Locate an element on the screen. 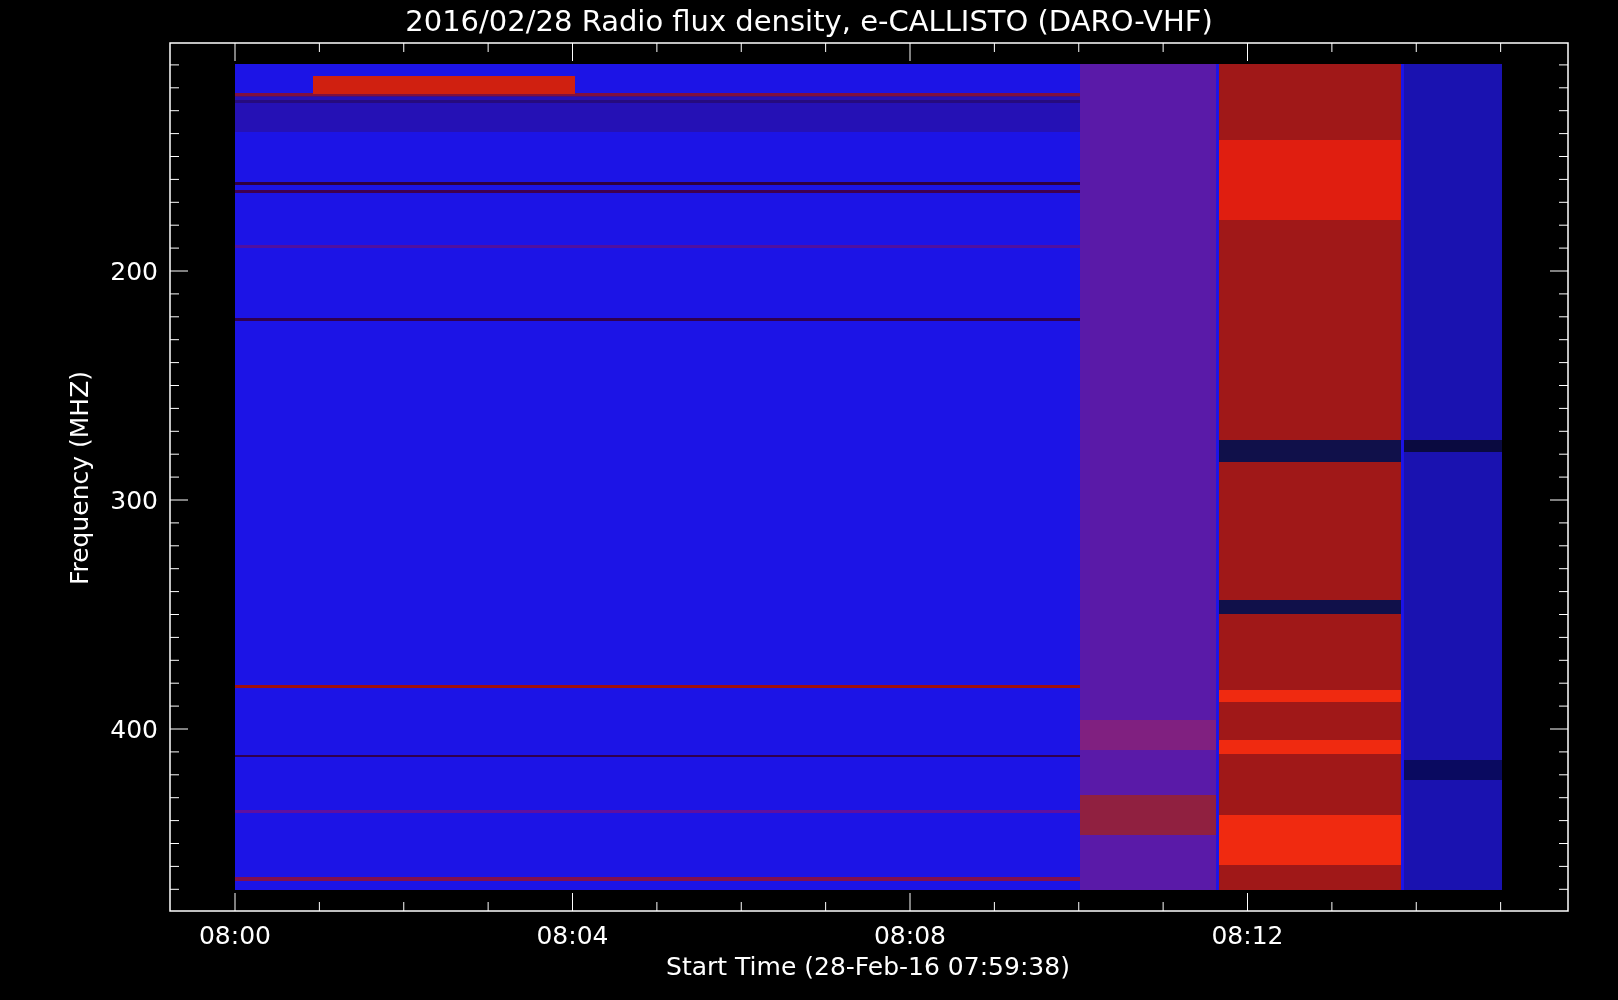 This screenshot has width=1618, height=1000. y-tick-label: 300 is located at coordinates (134, 500).